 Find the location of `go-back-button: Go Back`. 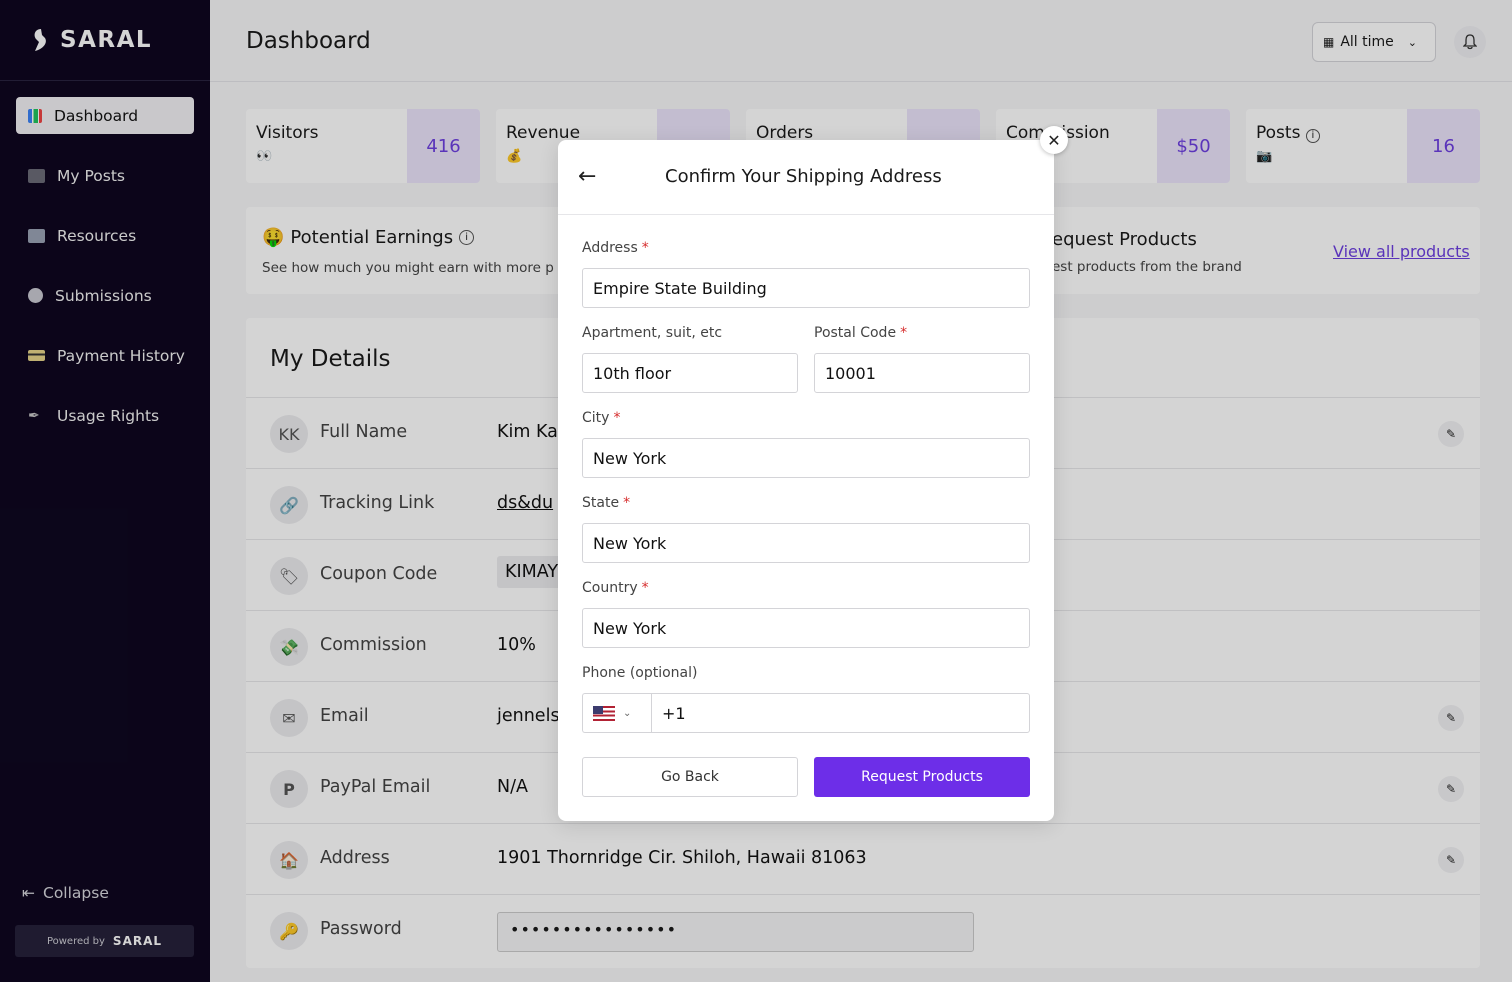

go-back-button: Go Back is located at coordinates (690, 777).